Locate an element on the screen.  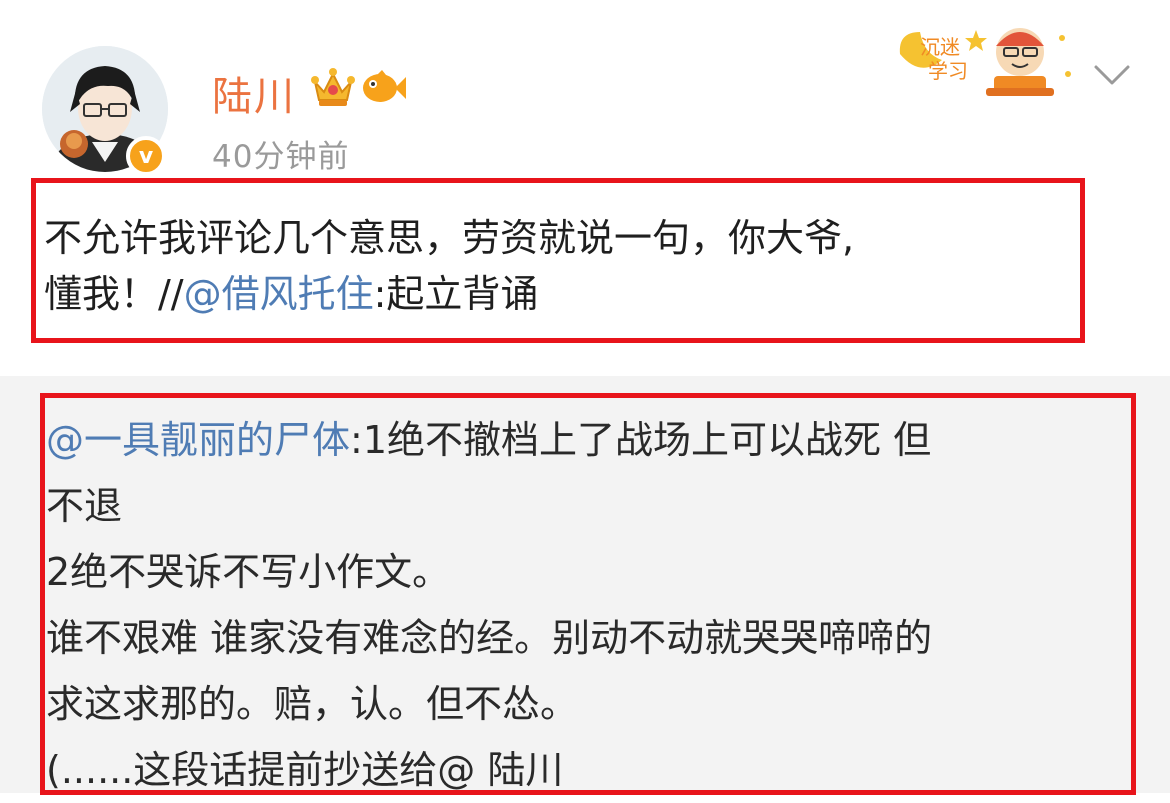
username: 陆川 is located at coordinates (254, 93).